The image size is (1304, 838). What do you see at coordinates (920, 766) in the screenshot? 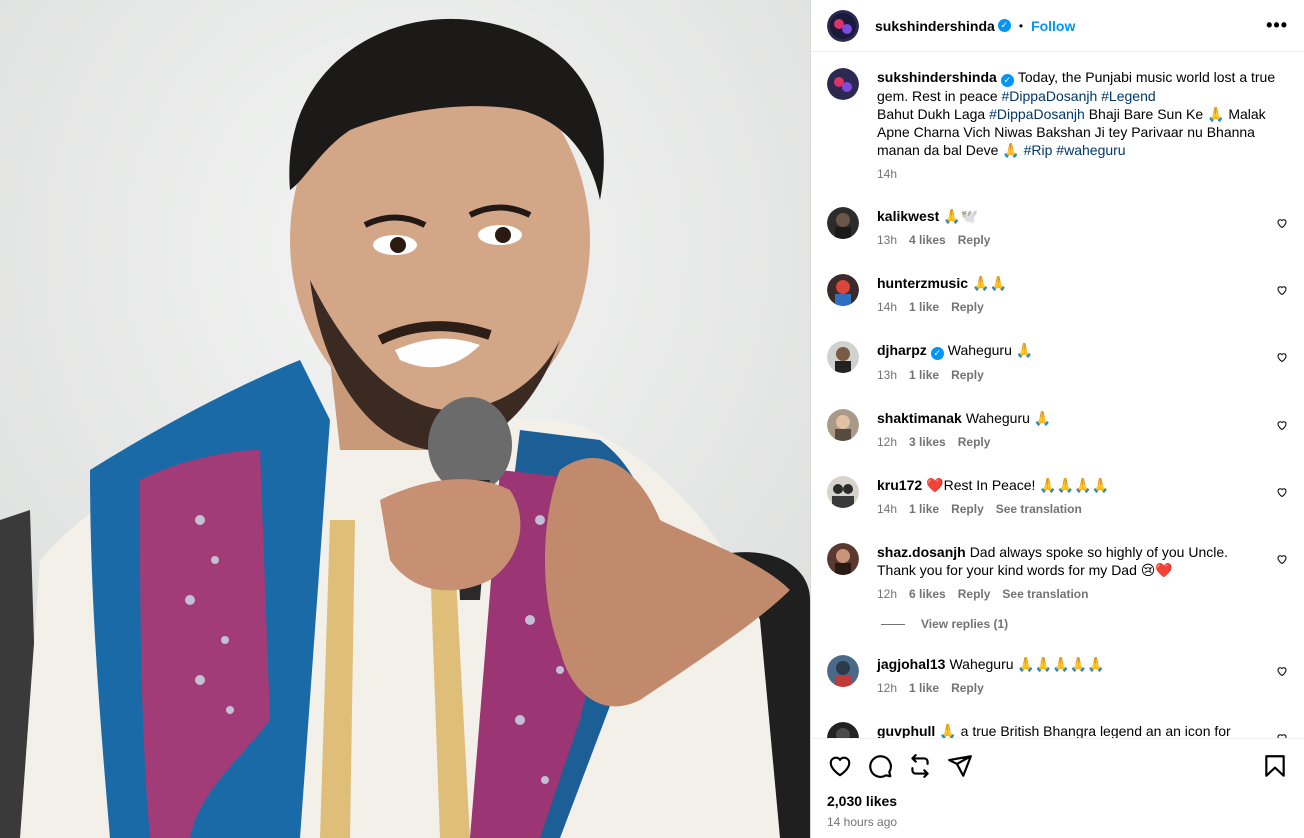
I see `repost-icon` at bounding box center [920, 766].